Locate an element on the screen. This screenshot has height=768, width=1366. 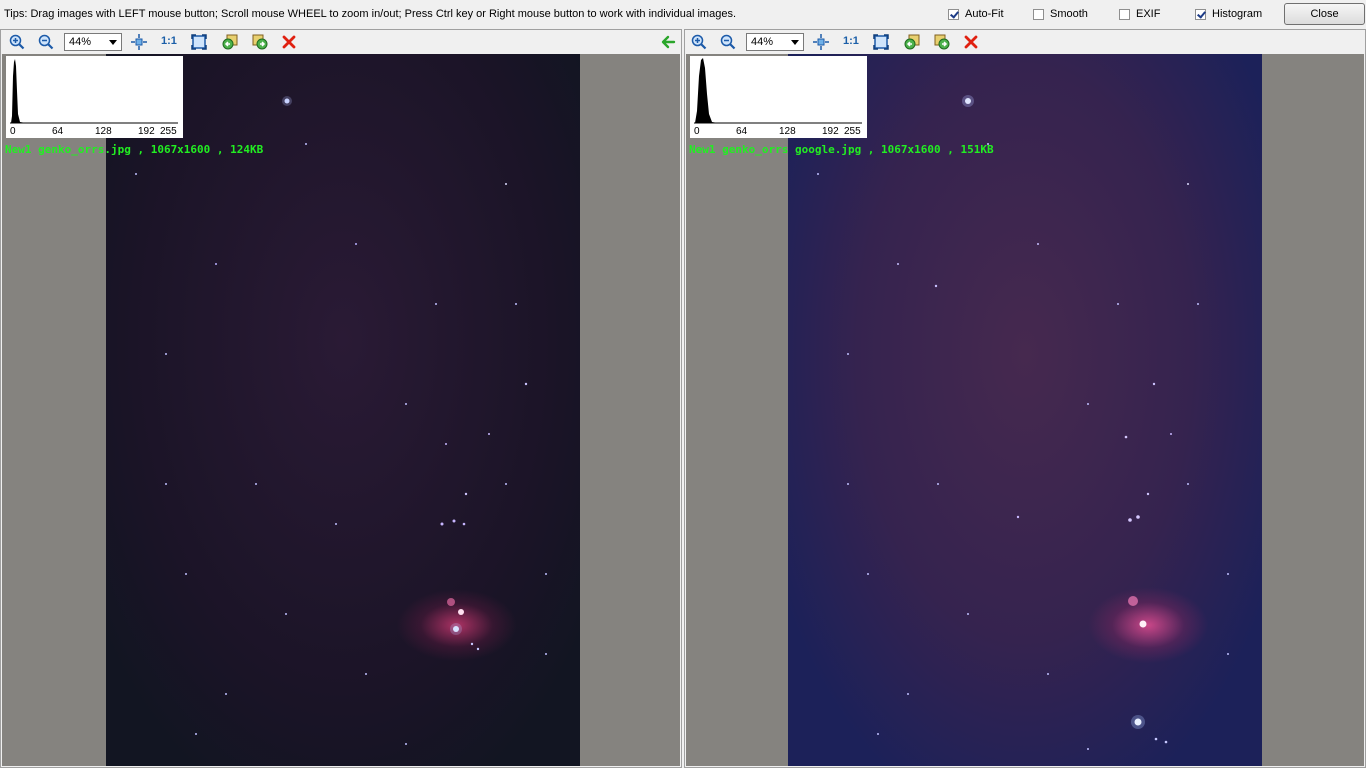
exif-label: EXIF is located at coordinates (1148, 14).